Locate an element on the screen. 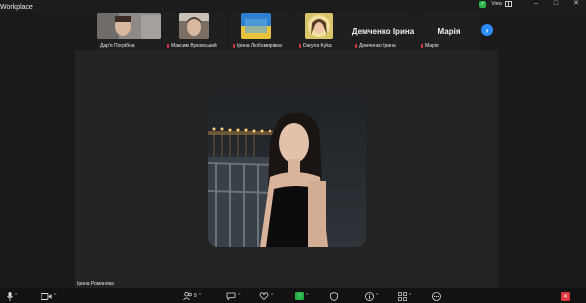 This screenshot has width=586, height=303. view-button: View is located at coordinates (496, 4).